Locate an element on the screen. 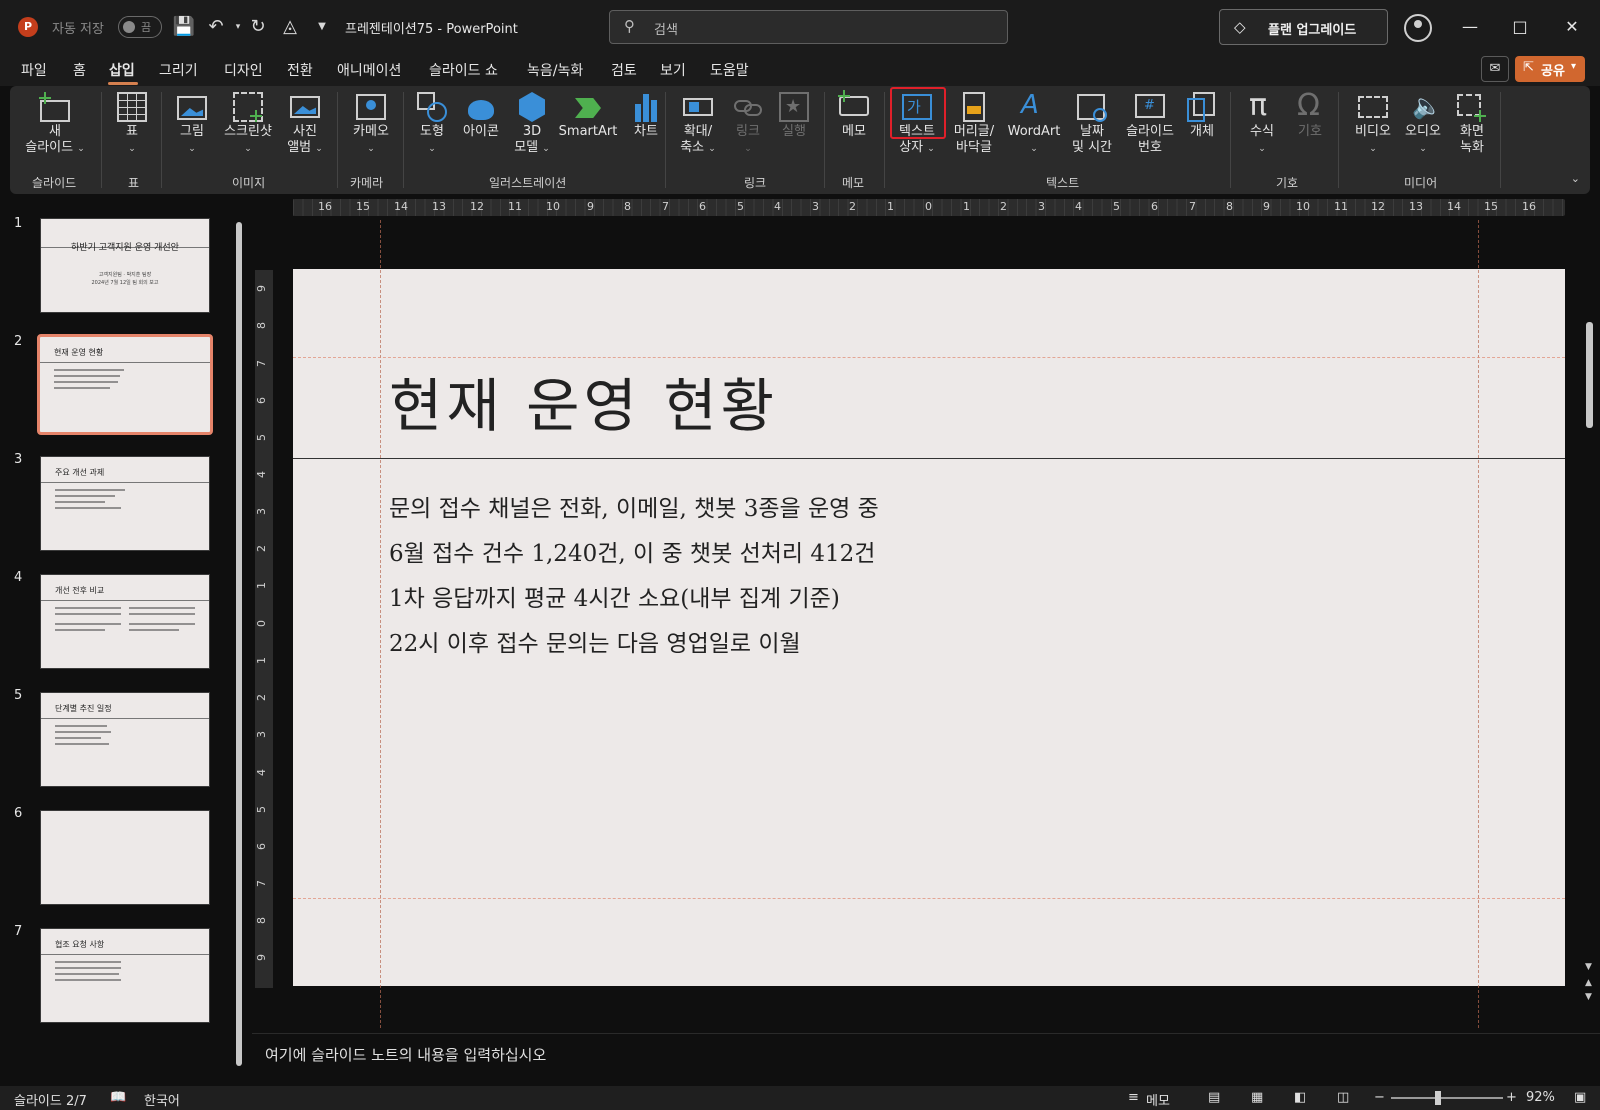 This screenshot has height=1110, width=1600. normal-view-icon: ▤ is located at coordinates (1214, 1097).